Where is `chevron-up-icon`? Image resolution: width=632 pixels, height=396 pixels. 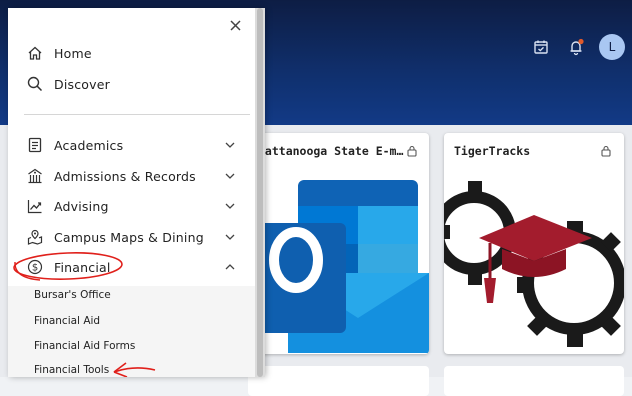 chevron-up-icon is located at coordinates (230, 267).